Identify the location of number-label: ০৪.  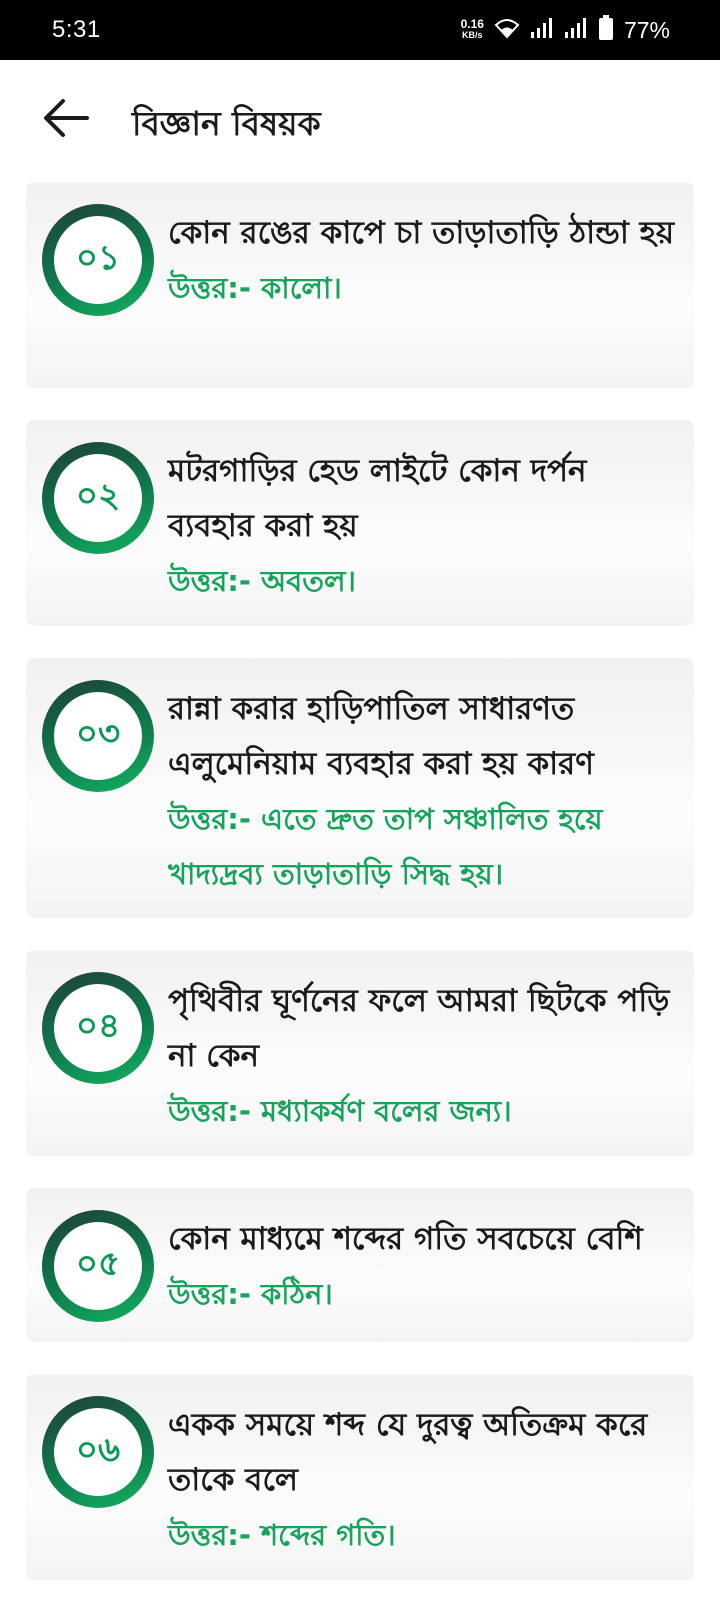
(98, 1028).